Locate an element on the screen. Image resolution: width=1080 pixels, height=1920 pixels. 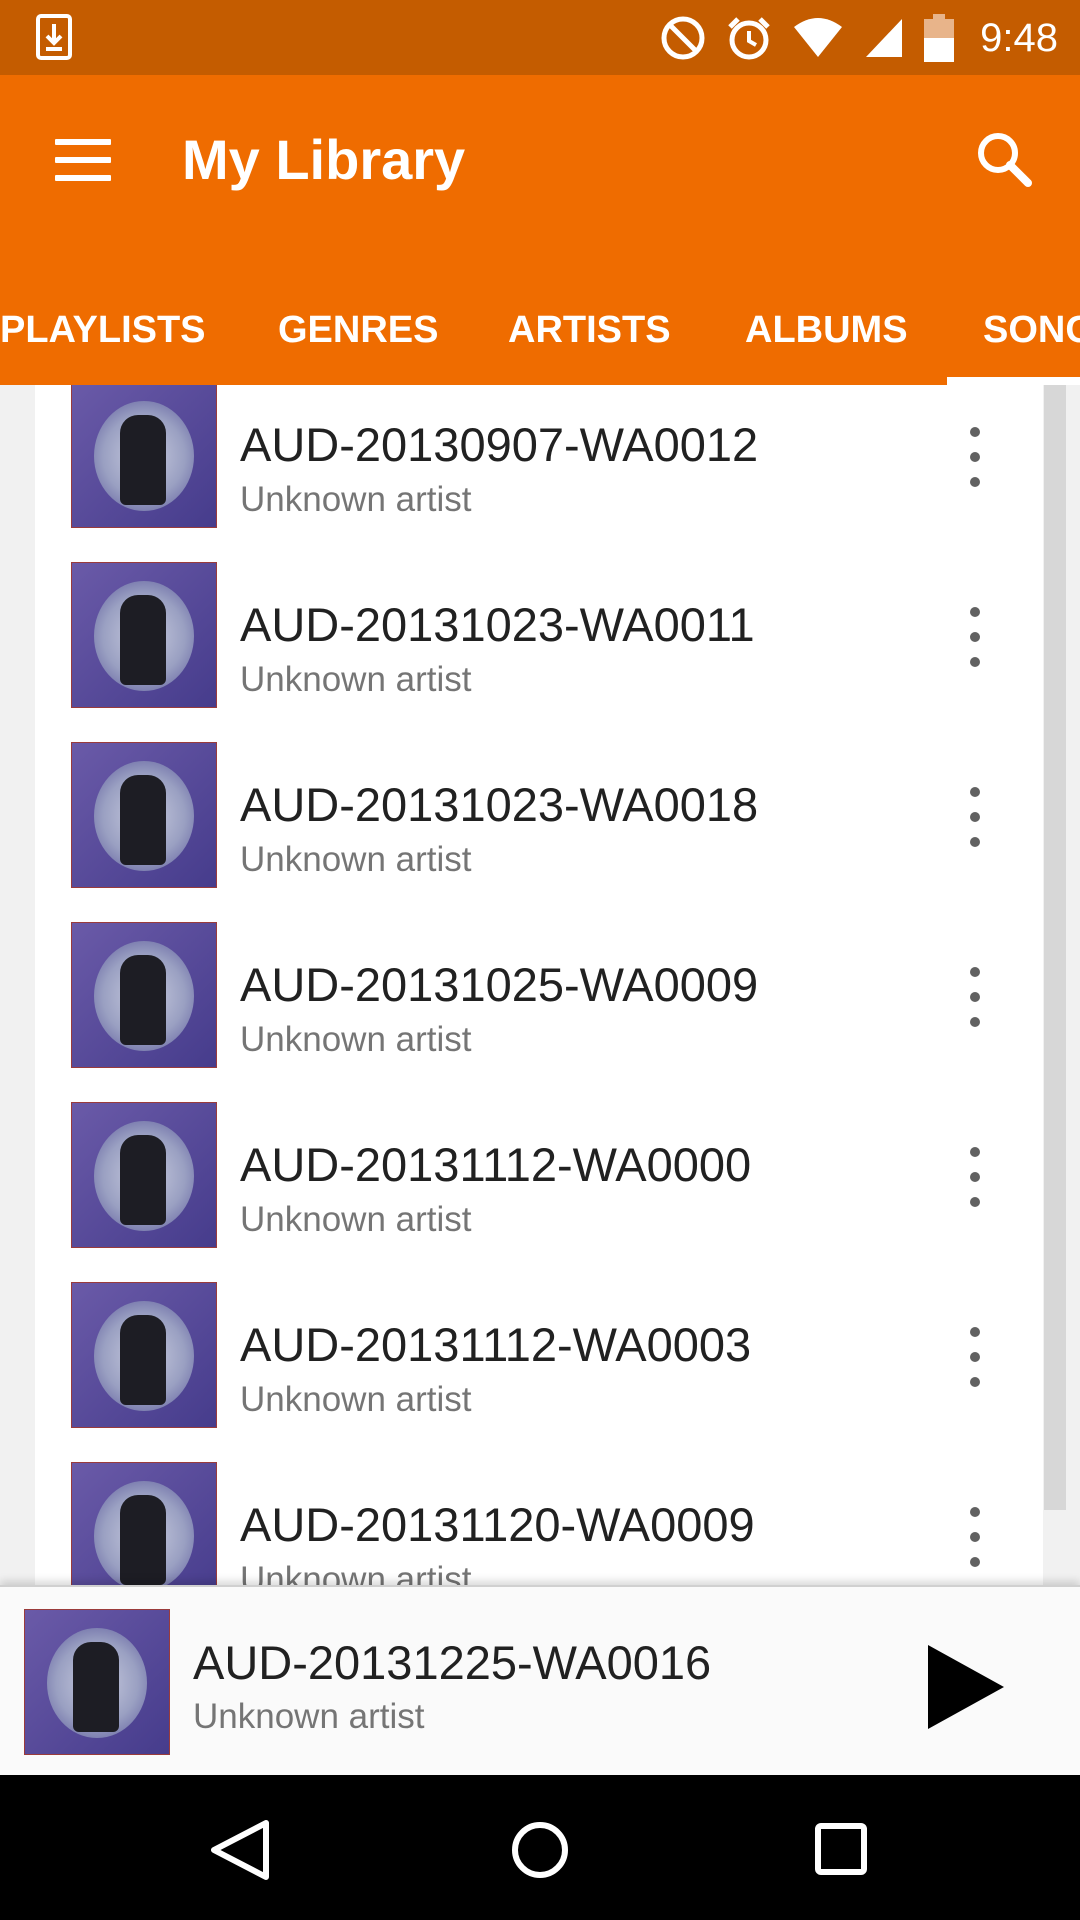
wifi-icon is located at coordinates (818, 37).